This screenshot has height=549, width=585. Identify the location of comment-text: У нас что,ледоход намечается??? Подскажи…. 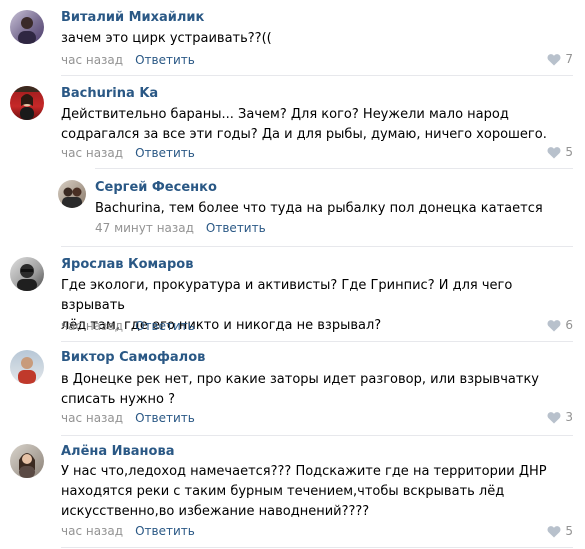
(304, 491).